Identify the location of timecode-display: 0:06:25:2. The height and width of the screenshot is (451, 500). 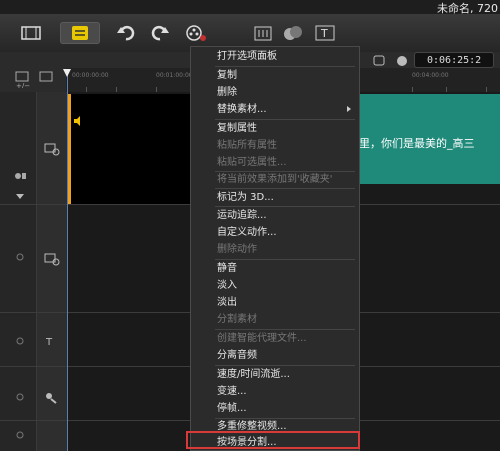
(454, 60).